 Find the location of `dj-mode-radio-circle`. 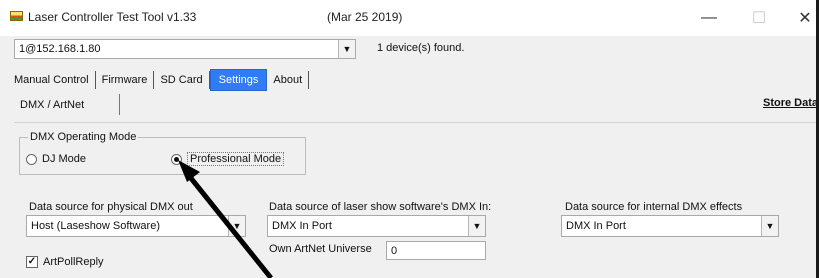

dj-mode-radio-circle is located at coordinates (31, 159).